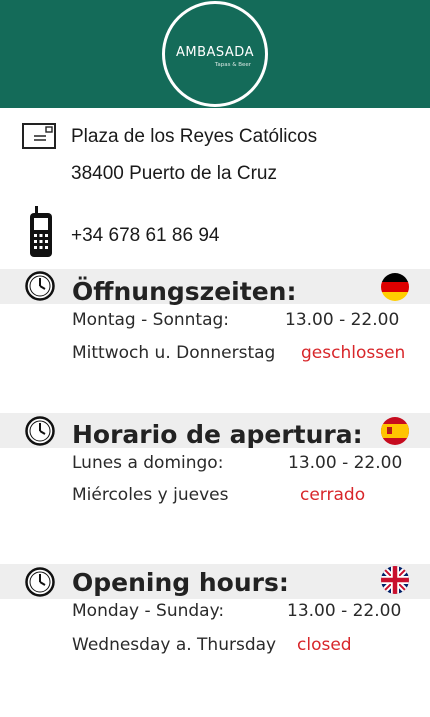 This screenshot has width=430, height=717. What do you see at coordinates (150, 495) in the screenshot?
I see `hours-row2-label-es: Miércoles y jueves` at bounding box center [150, 495].